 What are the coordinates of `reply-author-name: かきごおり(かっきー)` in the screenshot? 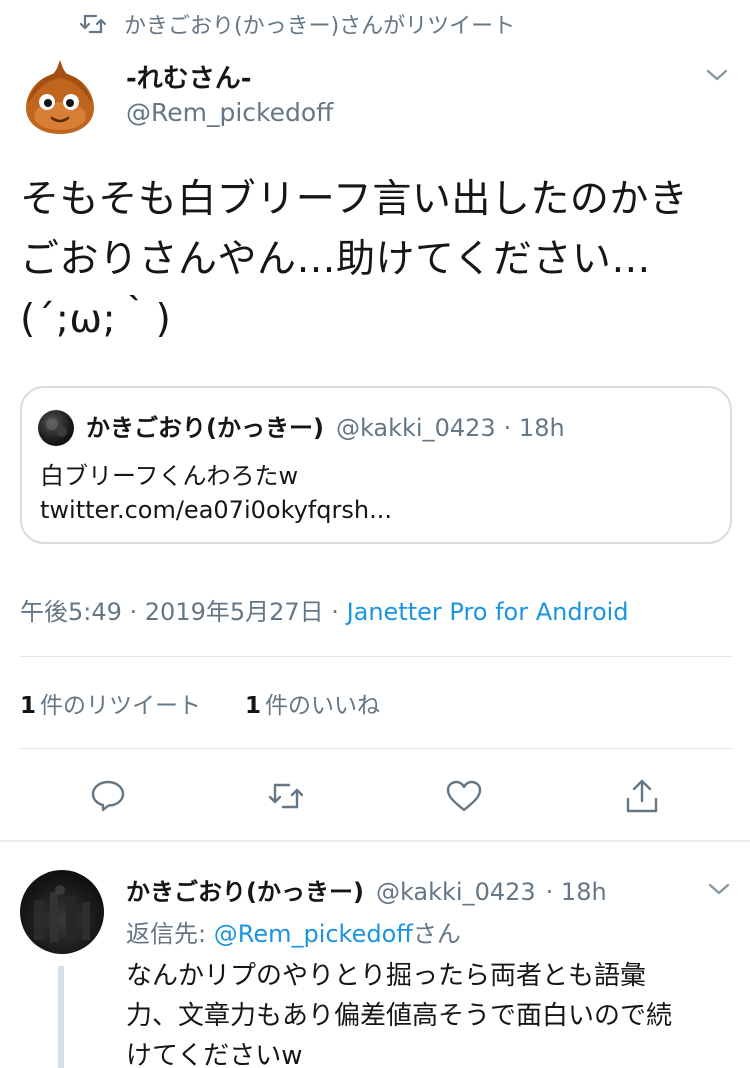 It's located at (245, 889).